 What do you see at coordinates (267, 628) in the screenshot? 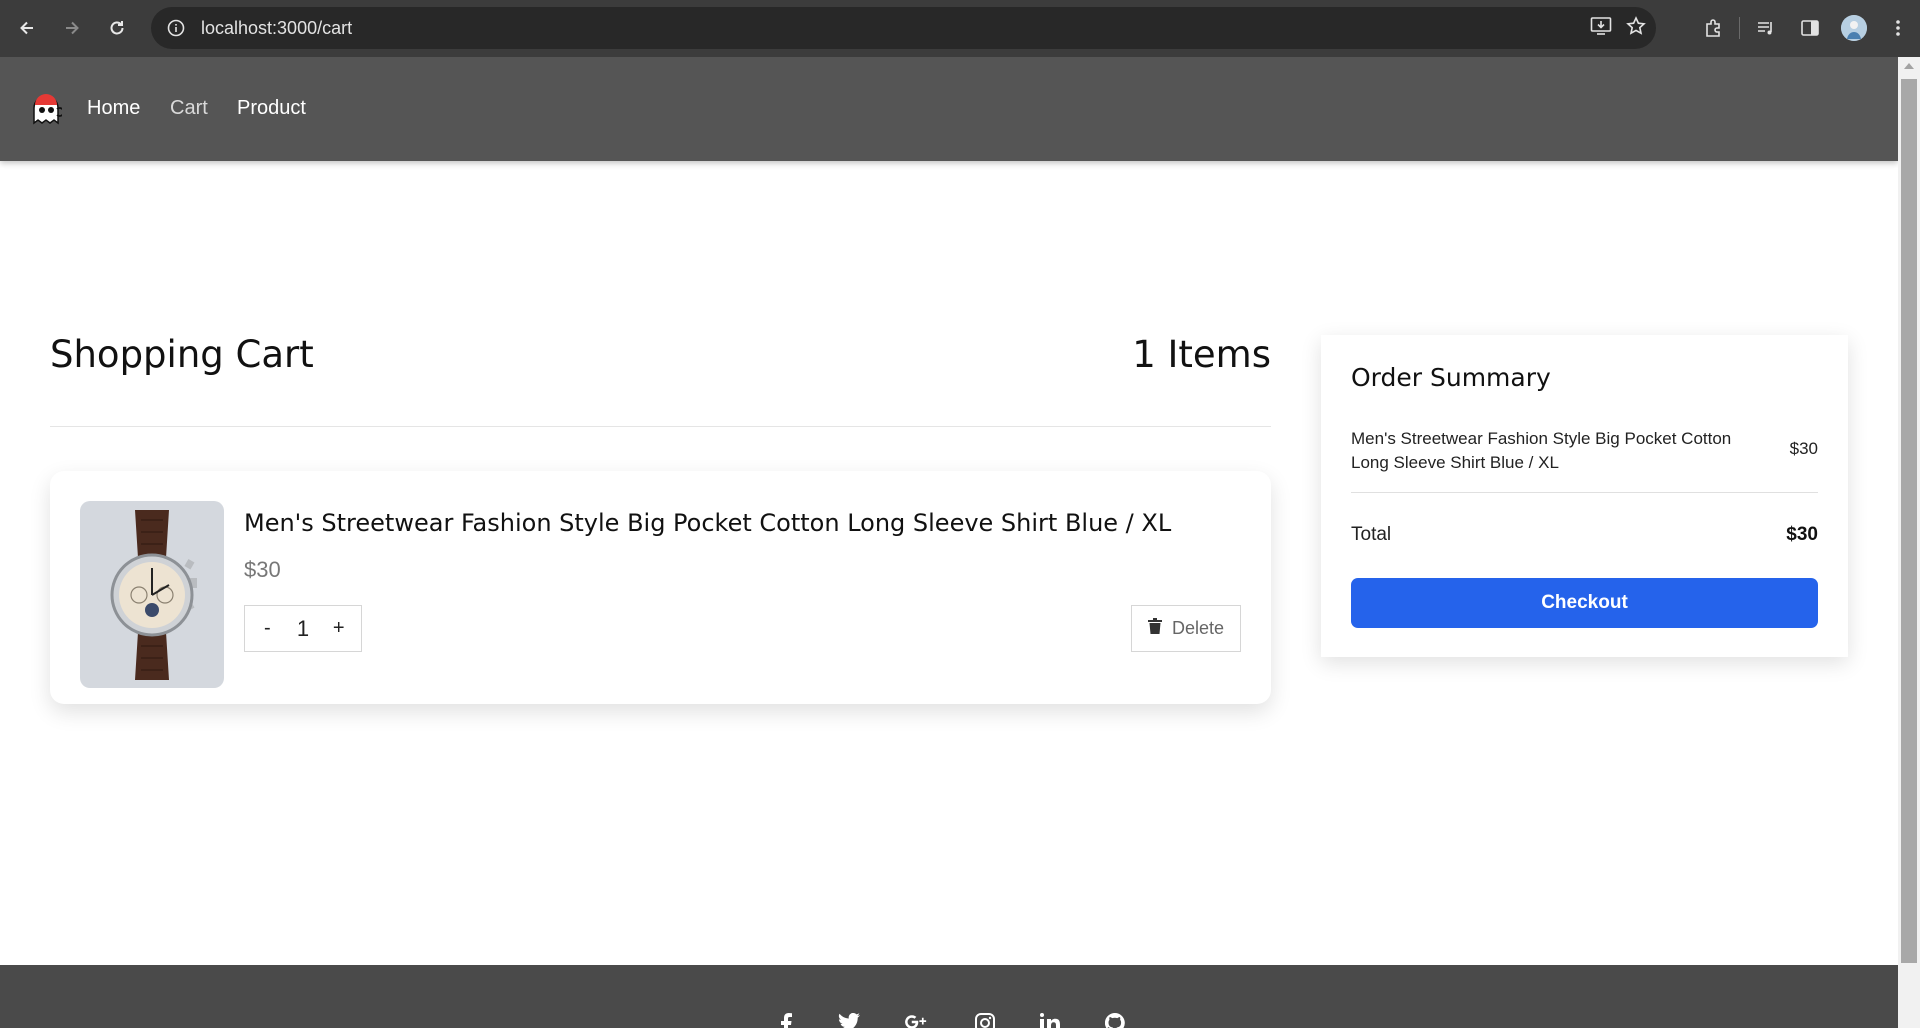
I see `decrement-button: -` at bounding box center [267, 628].